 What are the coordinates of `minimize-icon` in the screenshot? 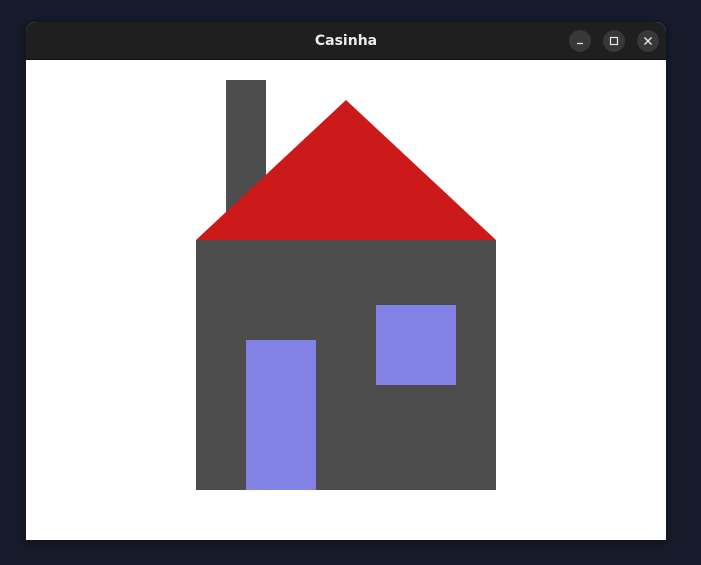 It's located at (580, 41).